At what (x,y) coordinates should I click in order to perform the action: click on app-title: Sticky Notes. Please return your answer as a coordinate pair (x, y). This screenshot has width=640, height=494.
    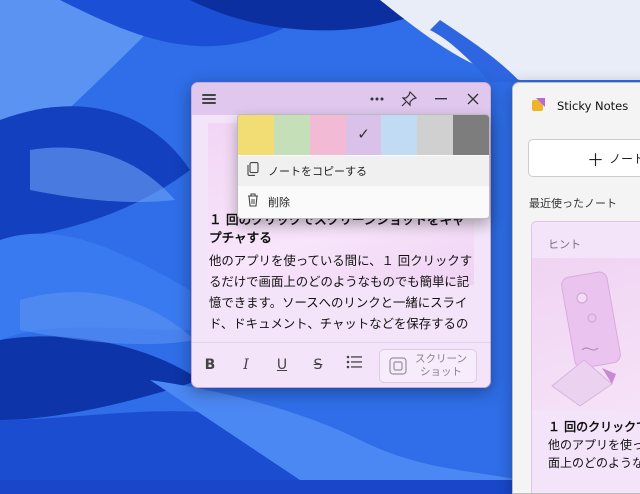
    Looking at the image, I should click on (593, 106).